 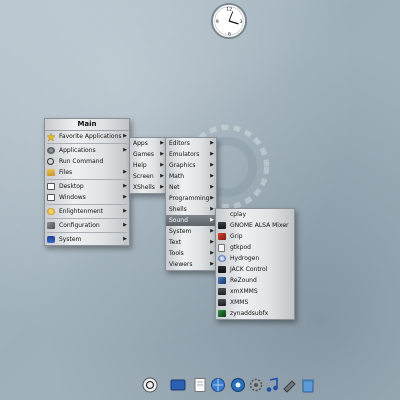 What do you see at coordinates (290, 386) in the screenshot?
I see `tools-icon` at bounding box center [290, 386].